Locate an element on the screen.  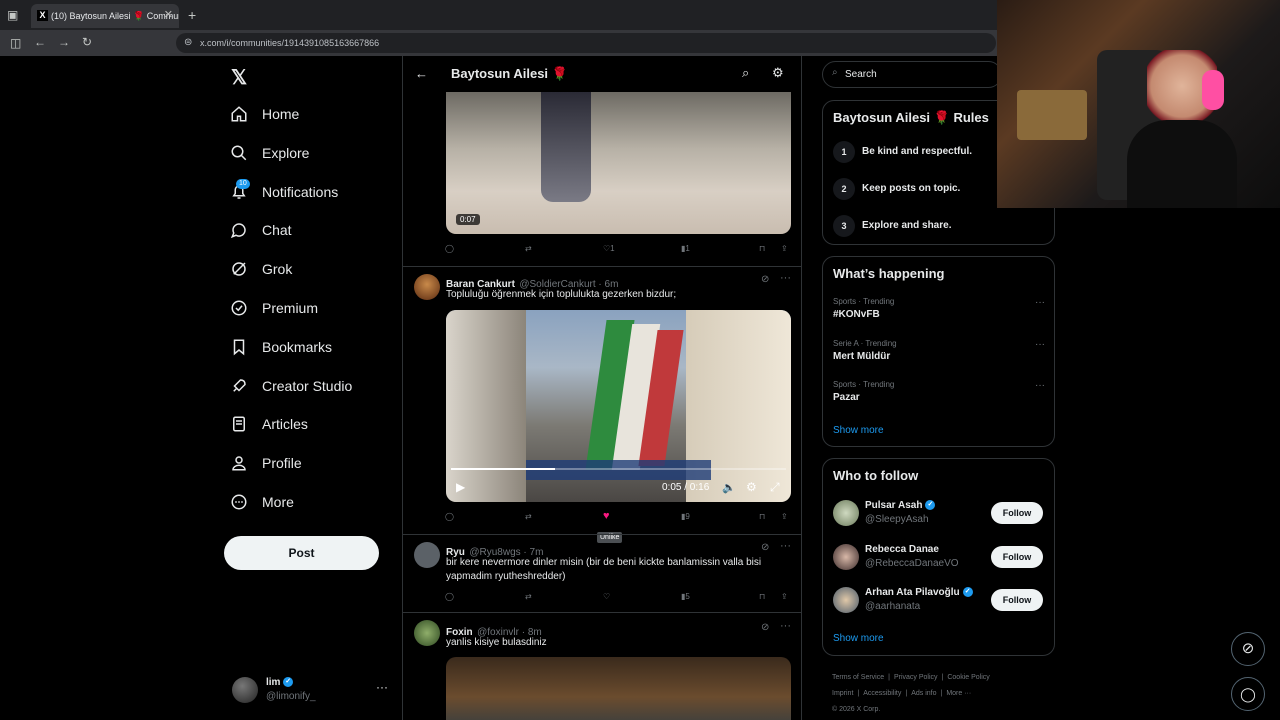
follow-suggestion: Arhan Ata Pilavoğlu ✓ @aarhanata Follow is located at coordinates (938, 601).